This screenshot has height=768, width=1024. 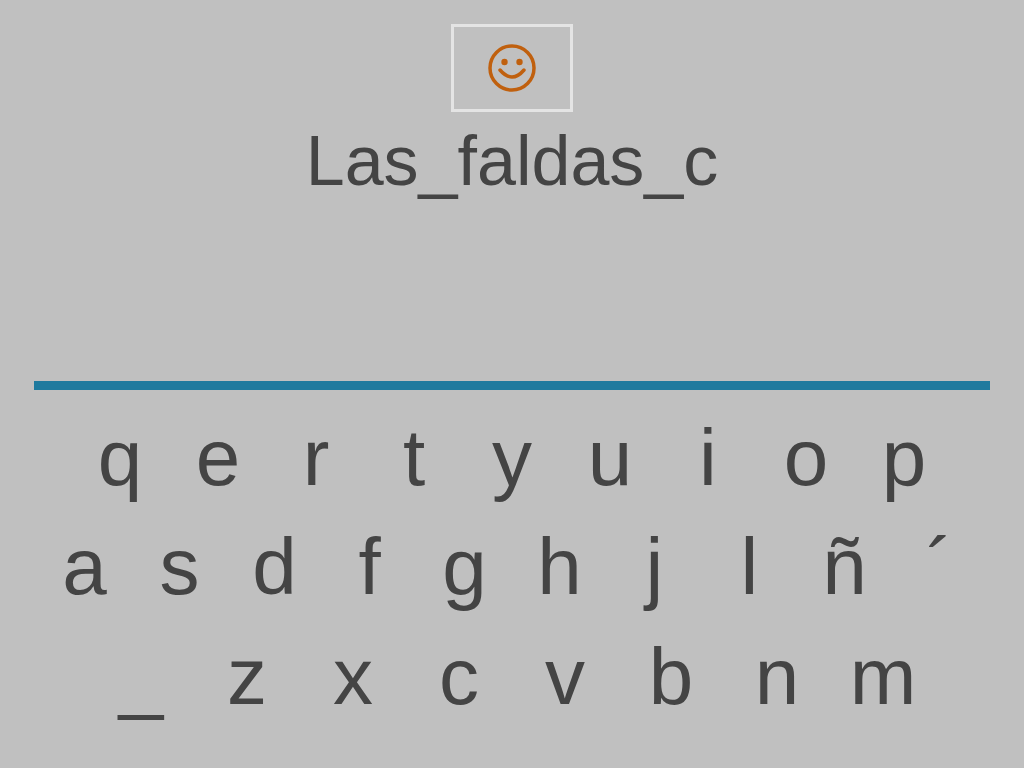 What do you see at coordinates (844, 567) in the screenshot?
I see `keyboard-key: ñ` at bounding box center [844, 567].